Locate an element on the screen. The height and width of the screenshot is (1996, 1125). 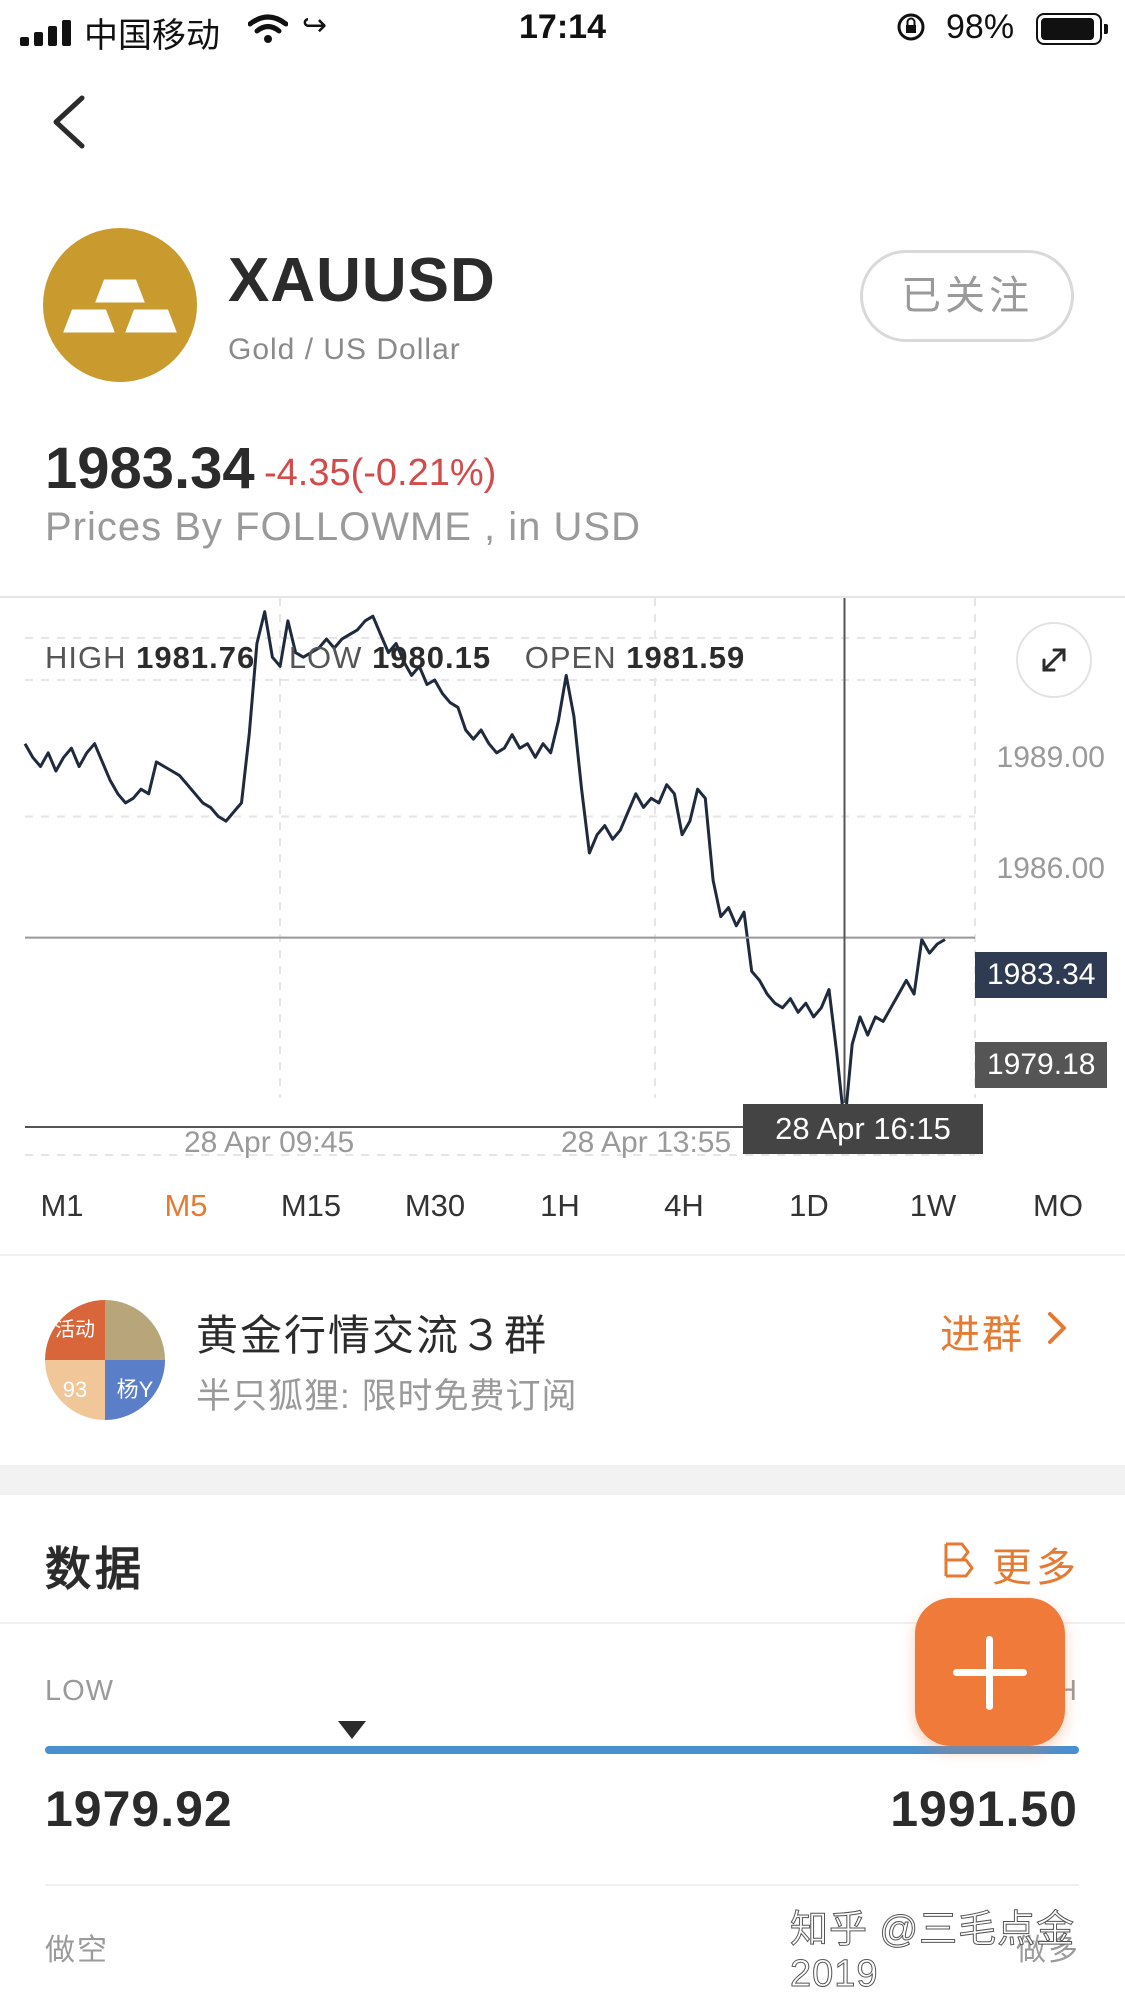
gold-bars-icon is located at coordinates (120, 306).